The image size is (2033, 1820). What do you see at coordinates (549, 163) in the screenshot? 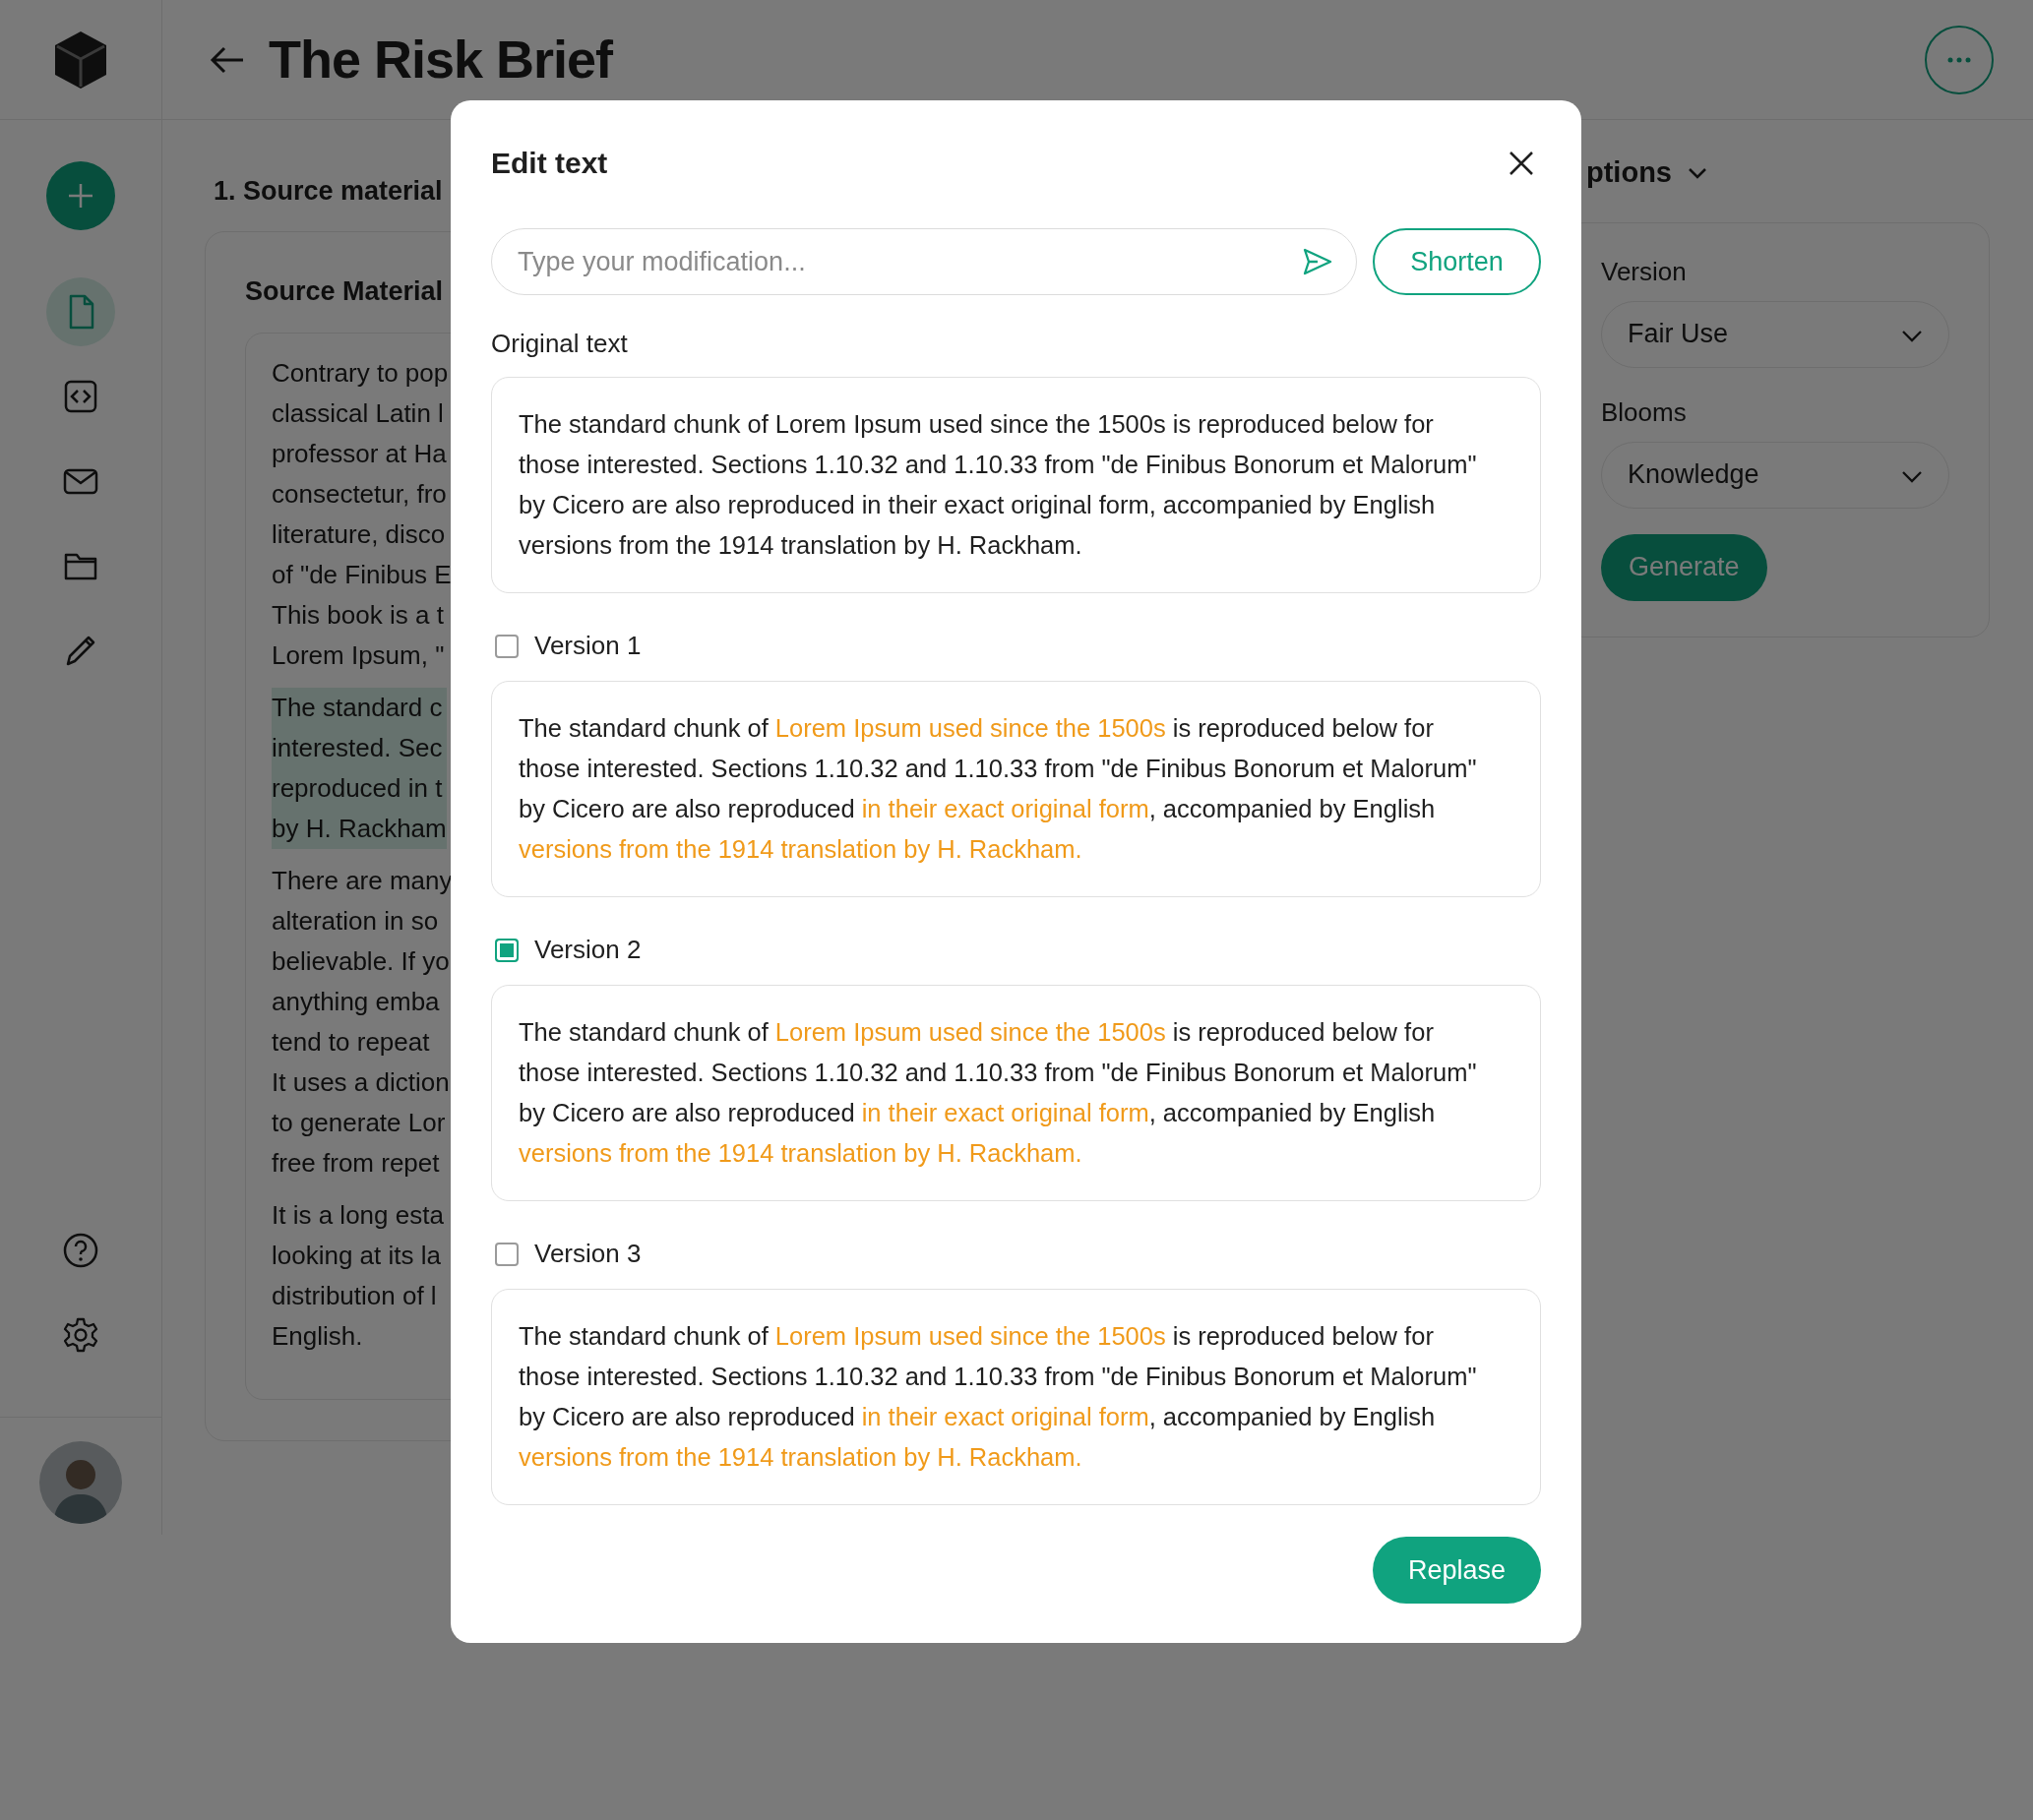
I see `dialog-title: Edit text` at bounding box center [549, 163].